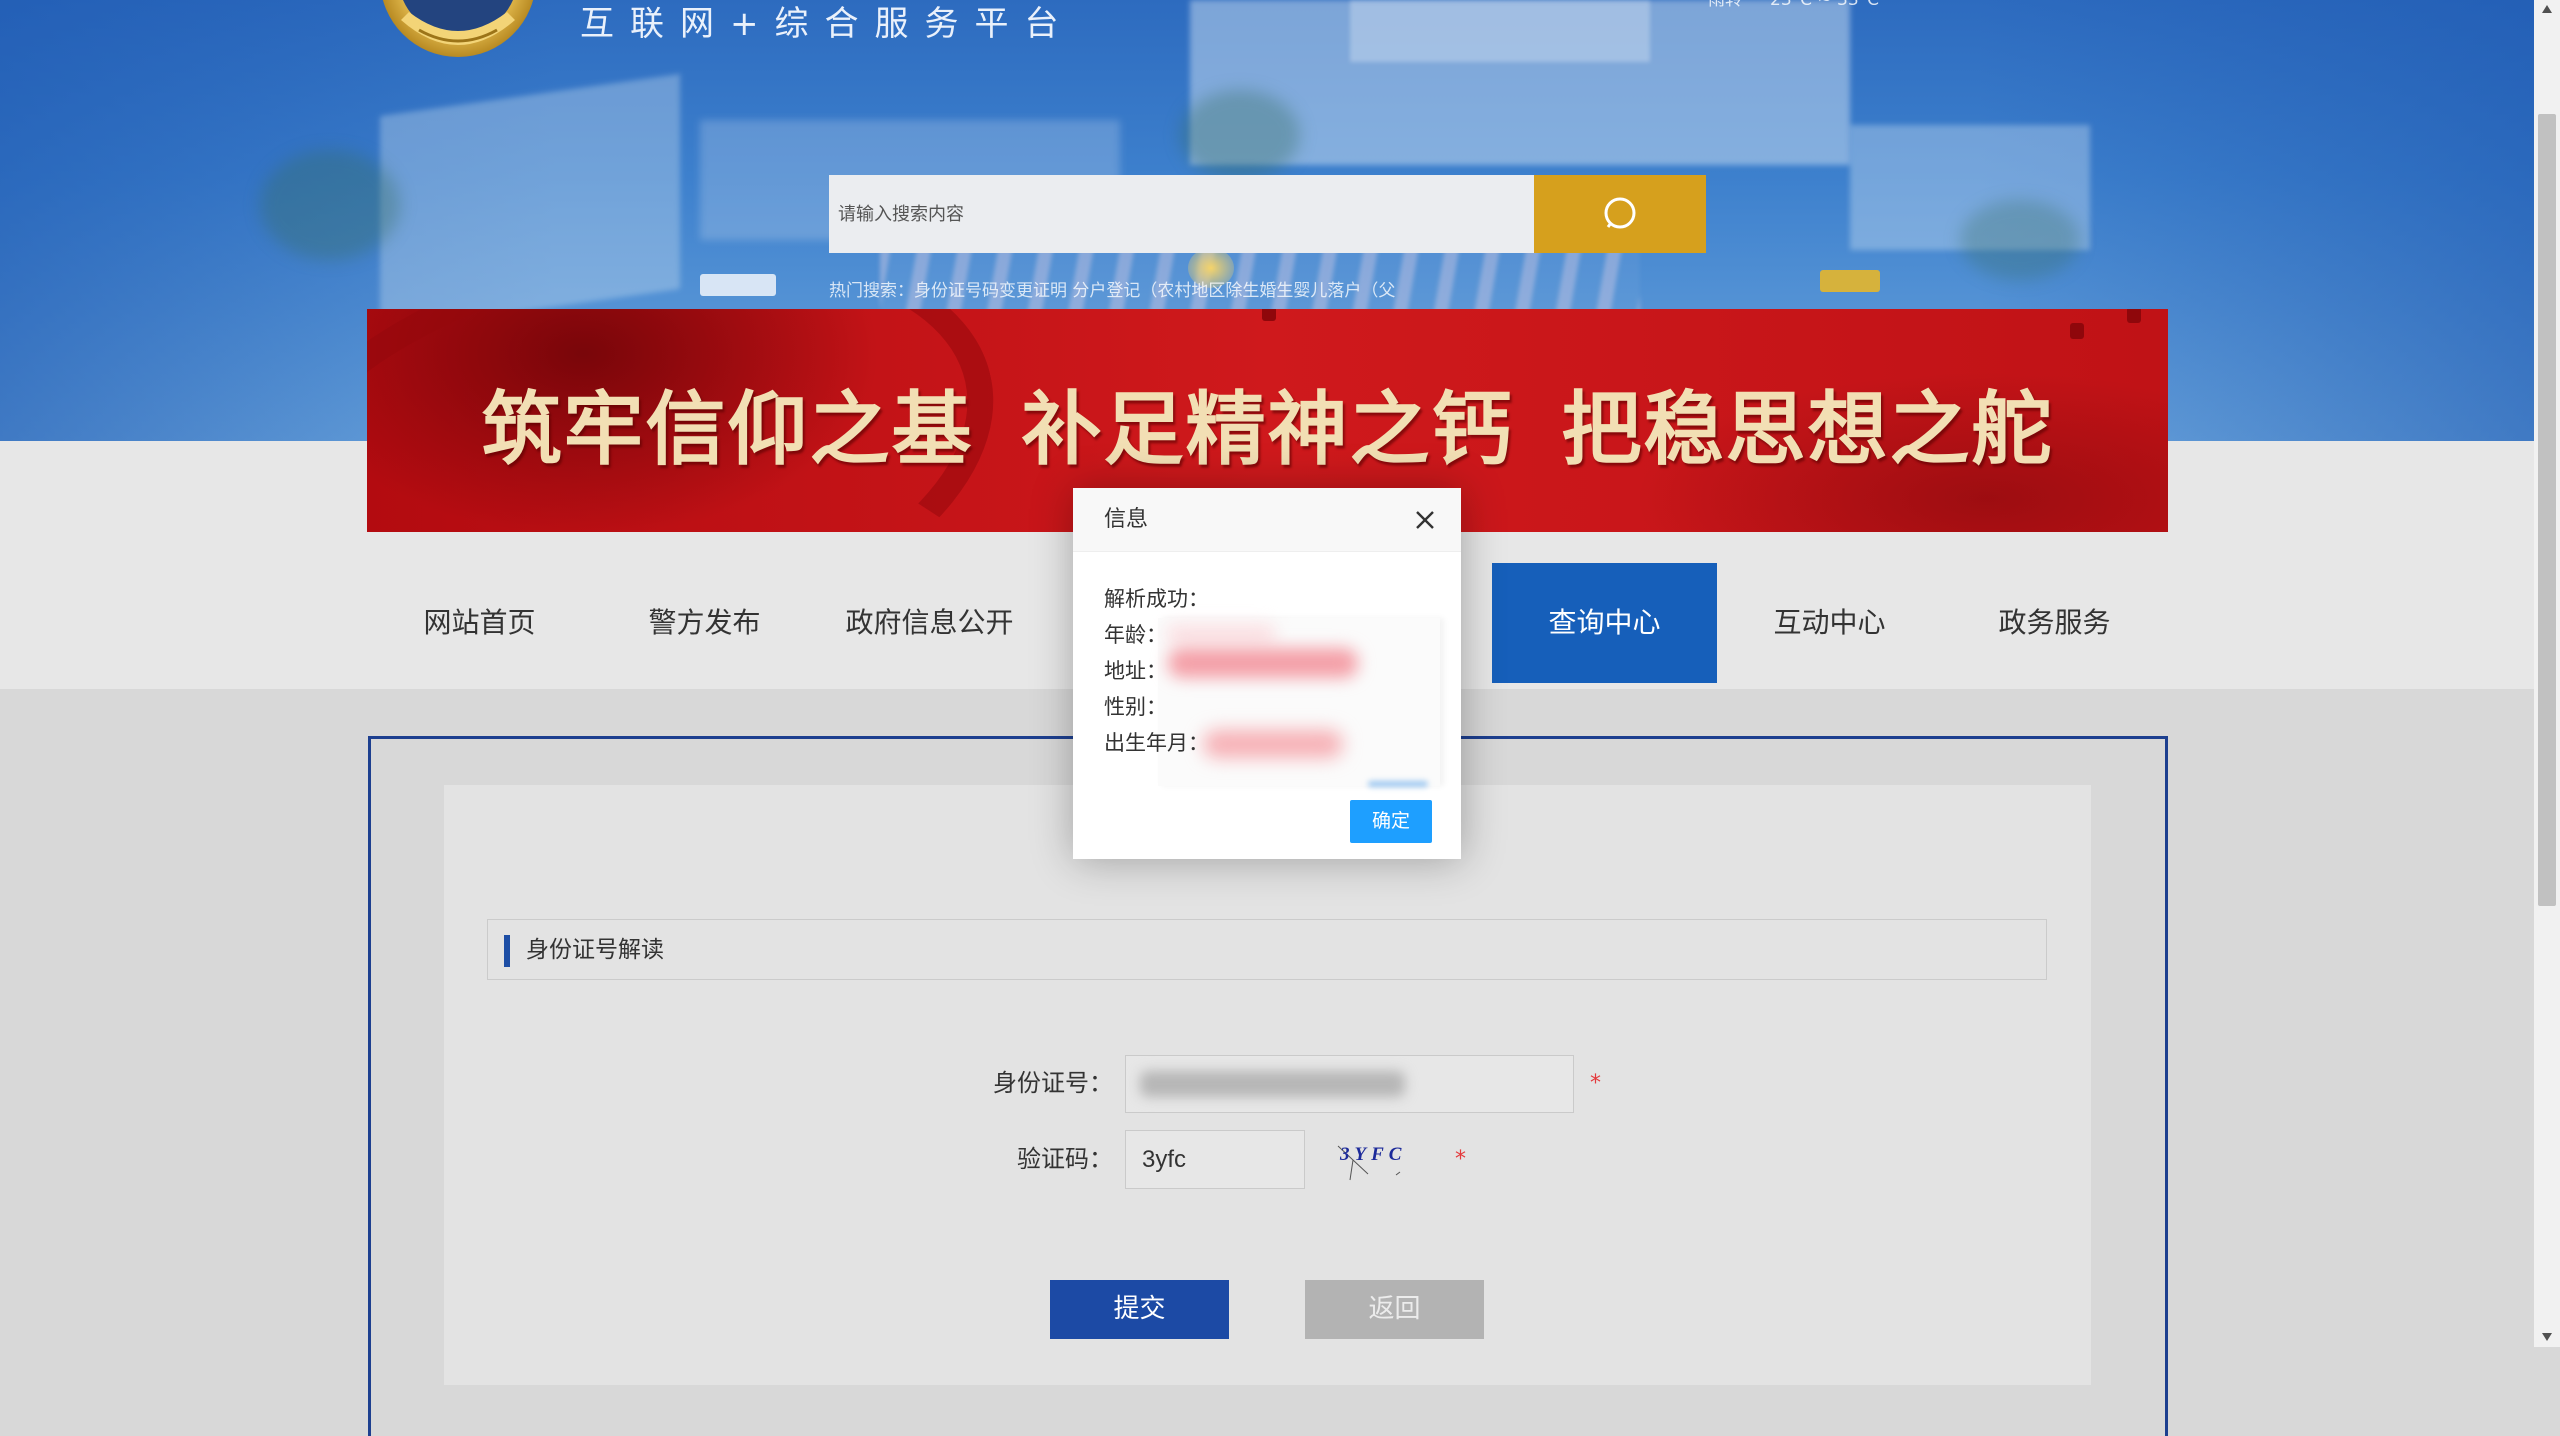 The height and width of the screenshot is (1436, 2560). Describe the element at coordinates (2547, 9) in the screenshot. I see `scroll-up-arrow-icon` at that location.